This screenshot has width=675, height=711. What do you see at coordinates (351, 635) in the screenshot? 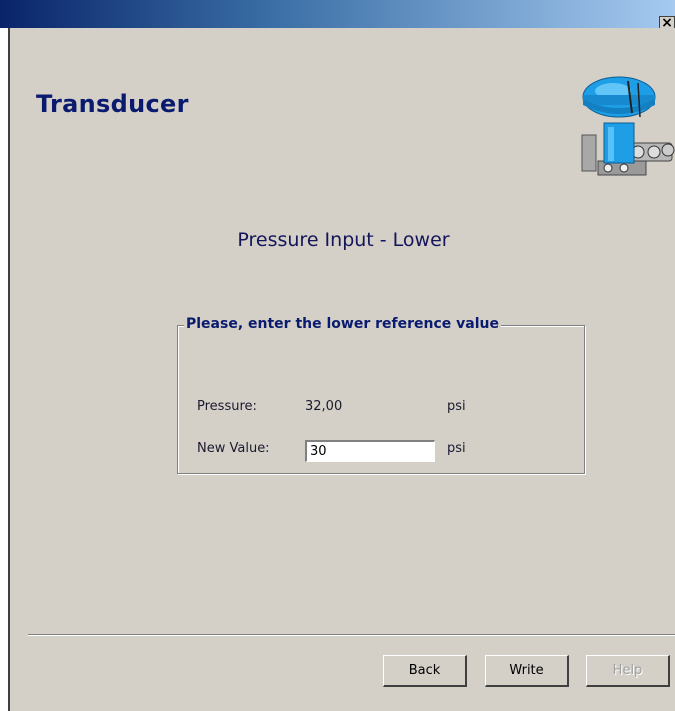
I see `footer-separator` at bounding box center [351, 635].